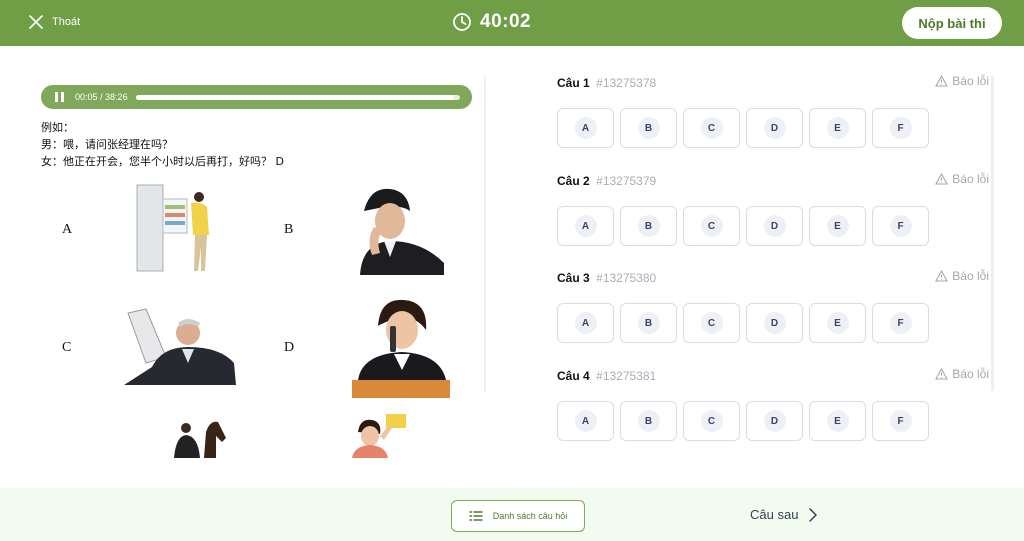 Image resolution: width=1024 pixels, height=541 pixels. Describe the element at coordinates (401, 348) in the screenshot. I see `picture-woman-phone` at that location.